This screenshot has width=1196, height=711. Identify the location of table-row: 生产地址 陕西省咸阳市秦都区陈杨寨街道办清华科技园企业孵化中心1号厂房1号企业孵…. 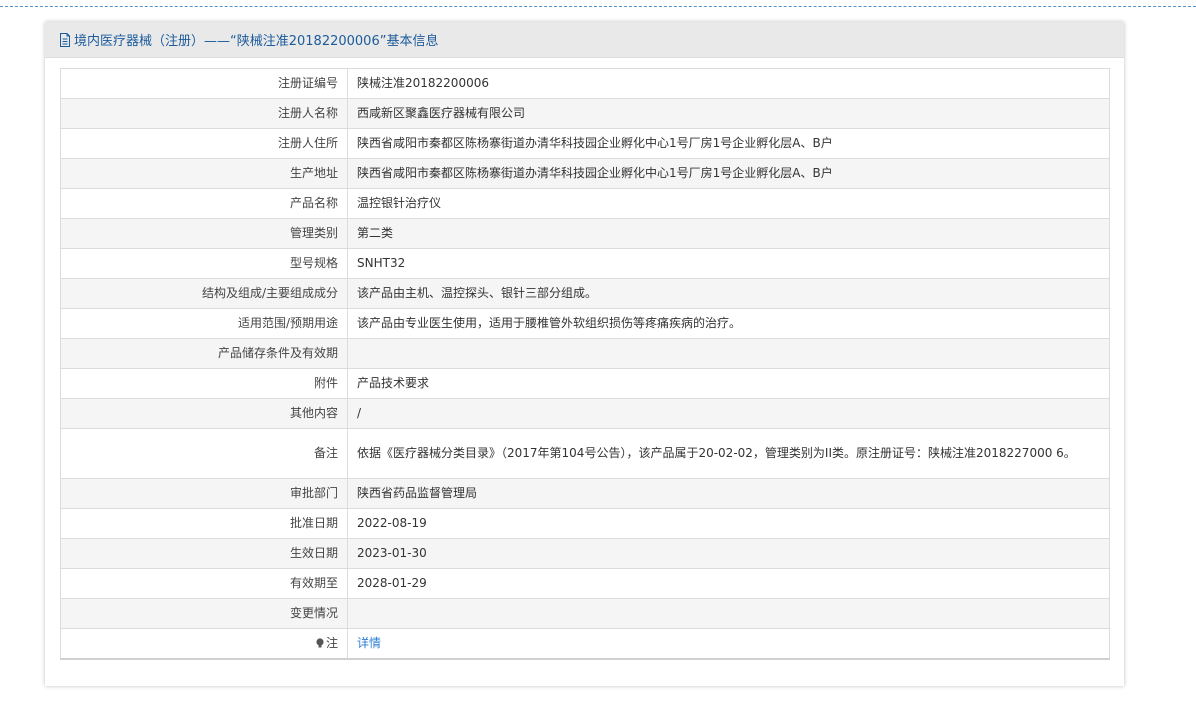
(585, 173).